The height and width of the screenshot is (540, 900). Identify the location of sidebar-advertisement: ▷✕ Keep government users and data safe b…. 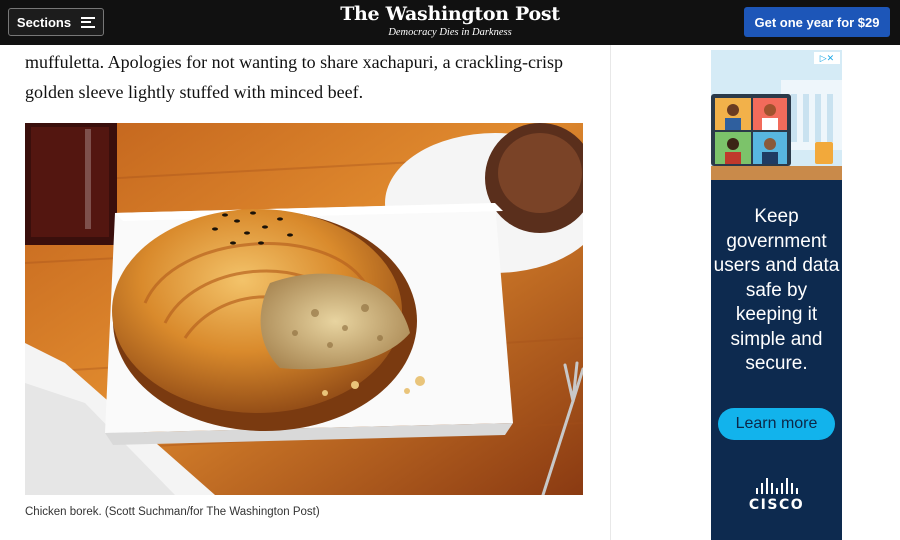
(776, 295).